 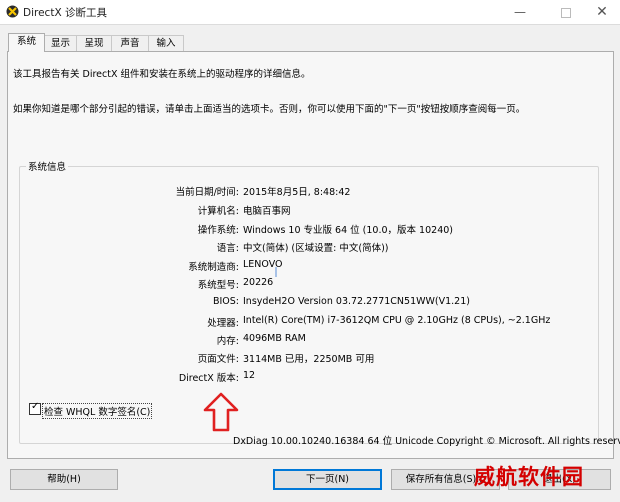 What do you see at coordinates (218, 211) in the screenshot?
I see `info-label: 计算机名:` at bounding box center [218, 211].